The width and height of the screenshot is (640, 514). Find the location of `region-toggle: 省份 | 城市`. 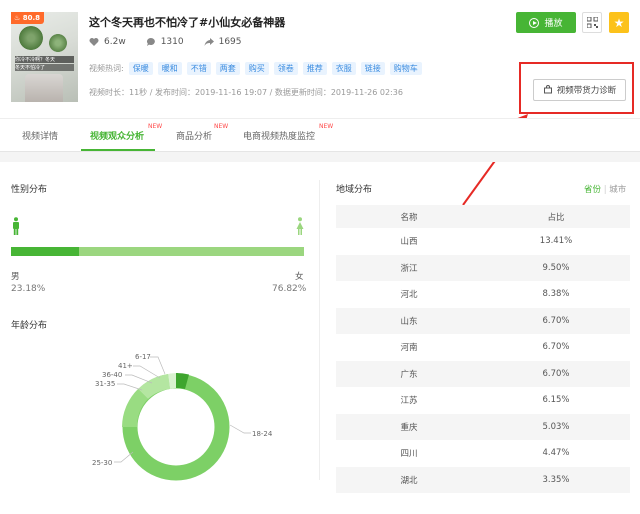

region-toggle: 省份 | 城市 is located at coordinates (605, 189).